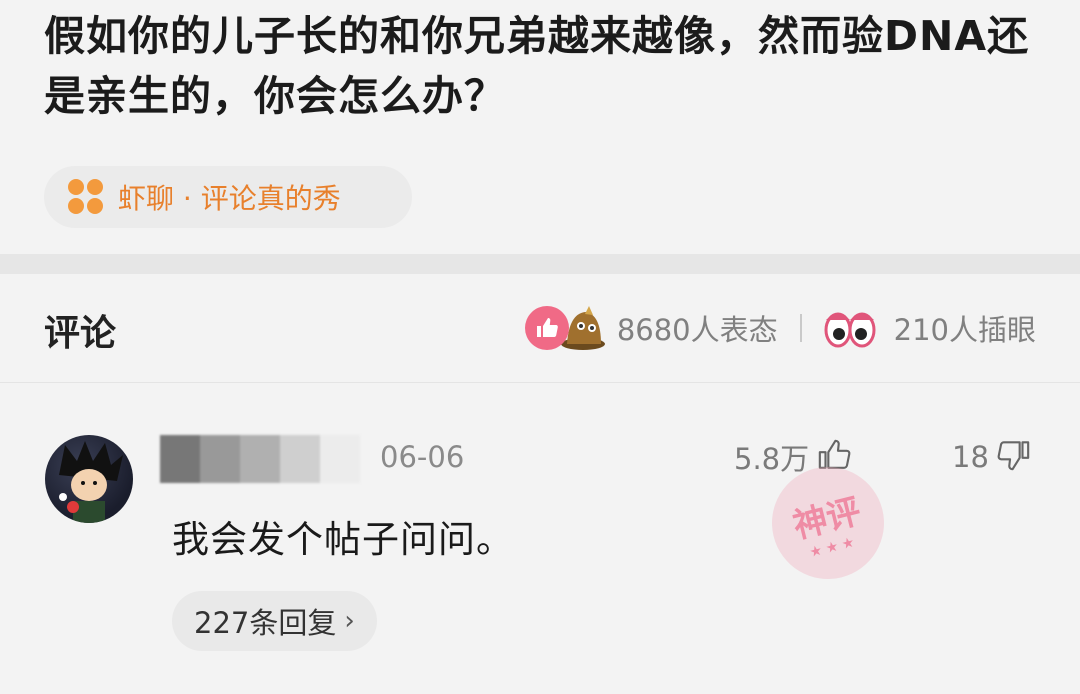 This screenshot has height=694, width=1080. I want to click on avatar, so click(89, 479).